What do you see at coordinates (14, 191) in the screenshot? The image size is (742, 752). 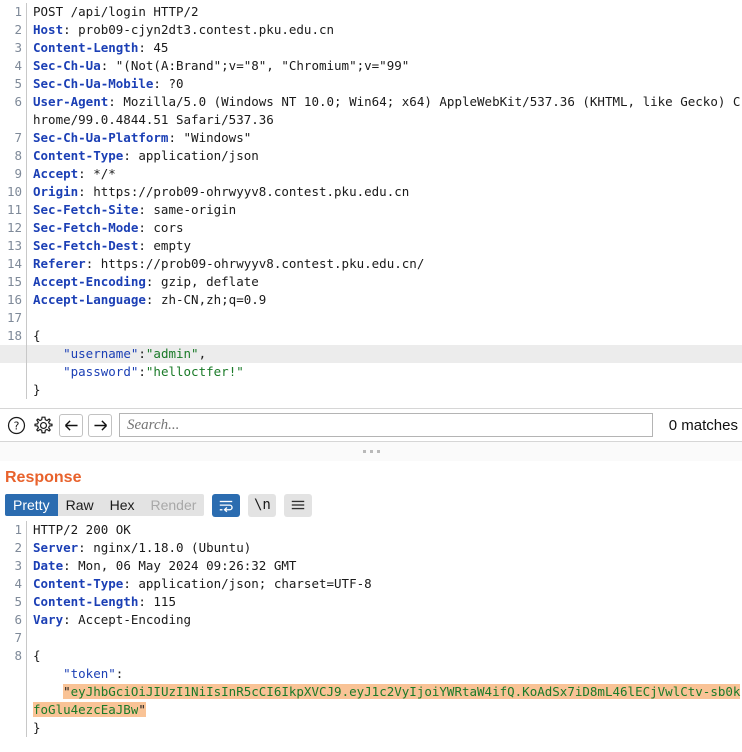 I see `line-number: 10` at bounding box center [14, 191].